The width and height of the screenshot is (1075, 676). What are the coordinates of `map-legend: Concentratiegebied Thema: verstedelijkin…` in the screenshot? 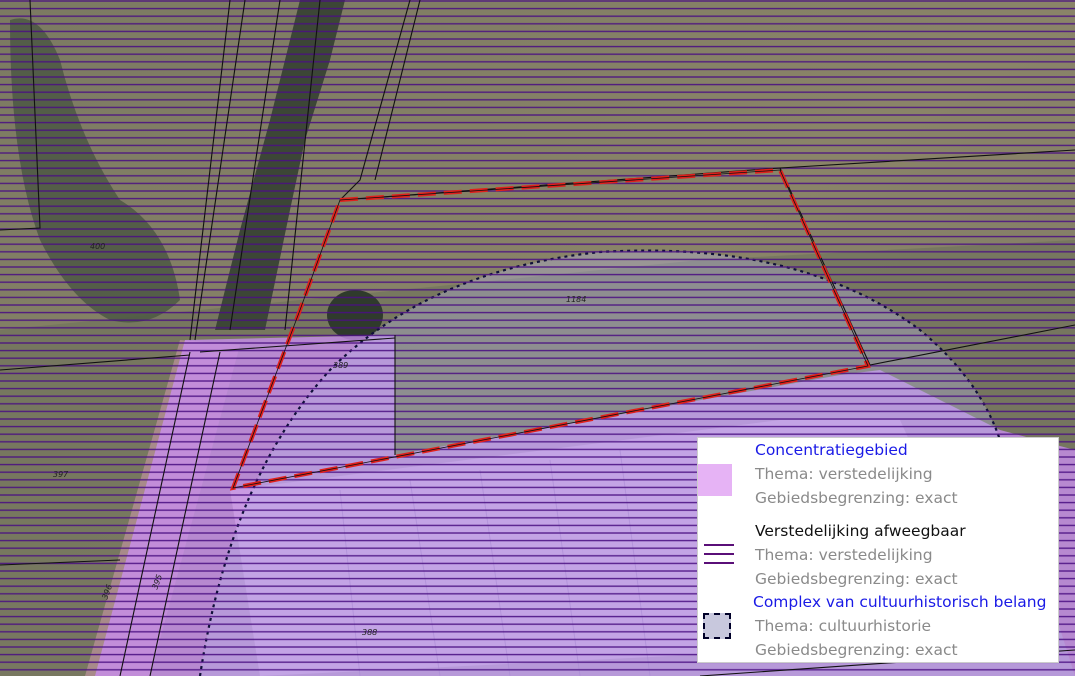 It's located at (878, 550).